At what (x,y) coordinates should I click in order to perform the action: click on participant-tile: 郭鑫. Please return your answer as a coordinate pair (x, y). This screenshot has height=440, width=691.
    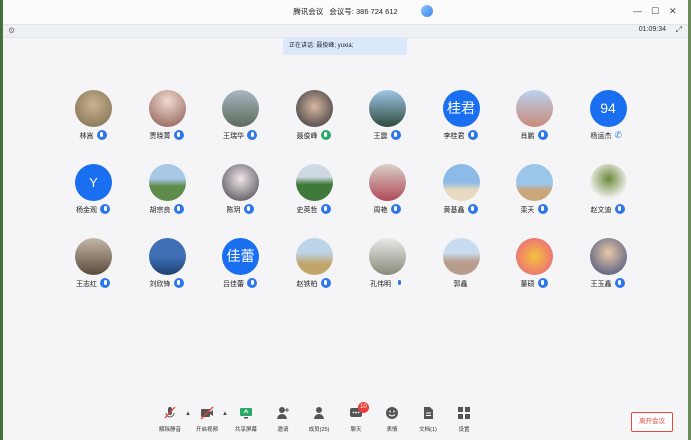
    Looking at the image, I should click on (461, 268).